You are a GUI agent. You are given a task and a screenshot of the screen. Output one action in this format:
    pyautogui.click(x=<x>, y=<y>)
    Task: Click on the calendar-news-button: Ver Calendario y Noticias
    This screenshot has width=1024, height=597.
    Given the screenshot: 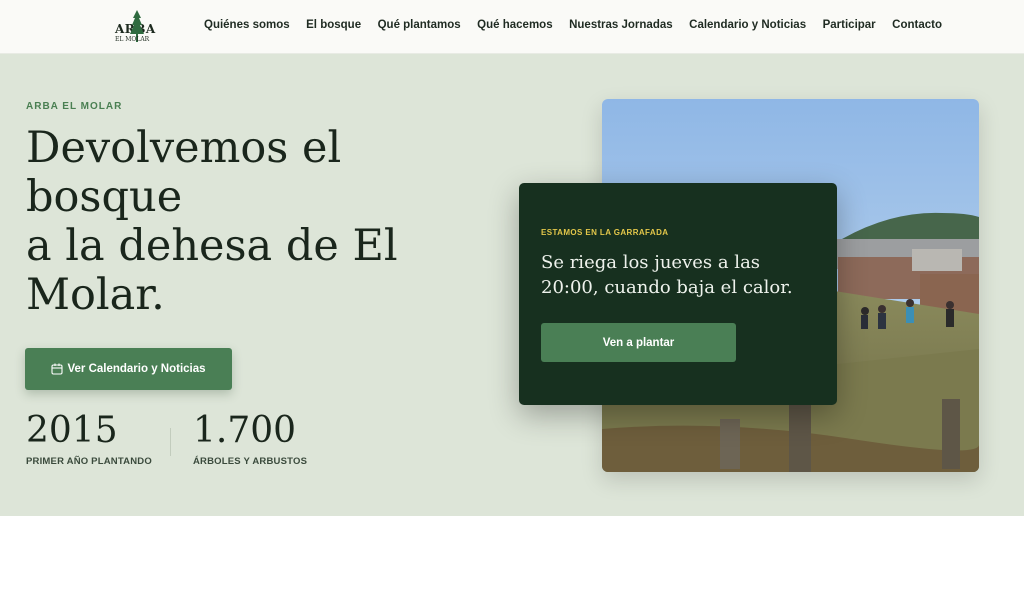 What is the action you would take?
    pyautogui.click(x=128, y=369)
    